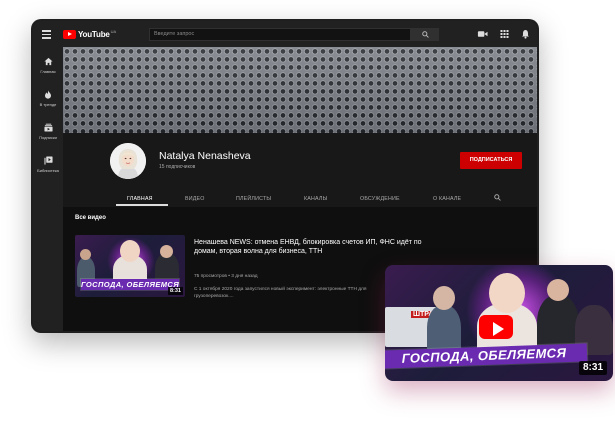 The height and width of the screenshot is (431, 615). Describe the element at coordinates (48, 137) in the screenshot. I see `sidebar-item-label: Подписки` at that location.